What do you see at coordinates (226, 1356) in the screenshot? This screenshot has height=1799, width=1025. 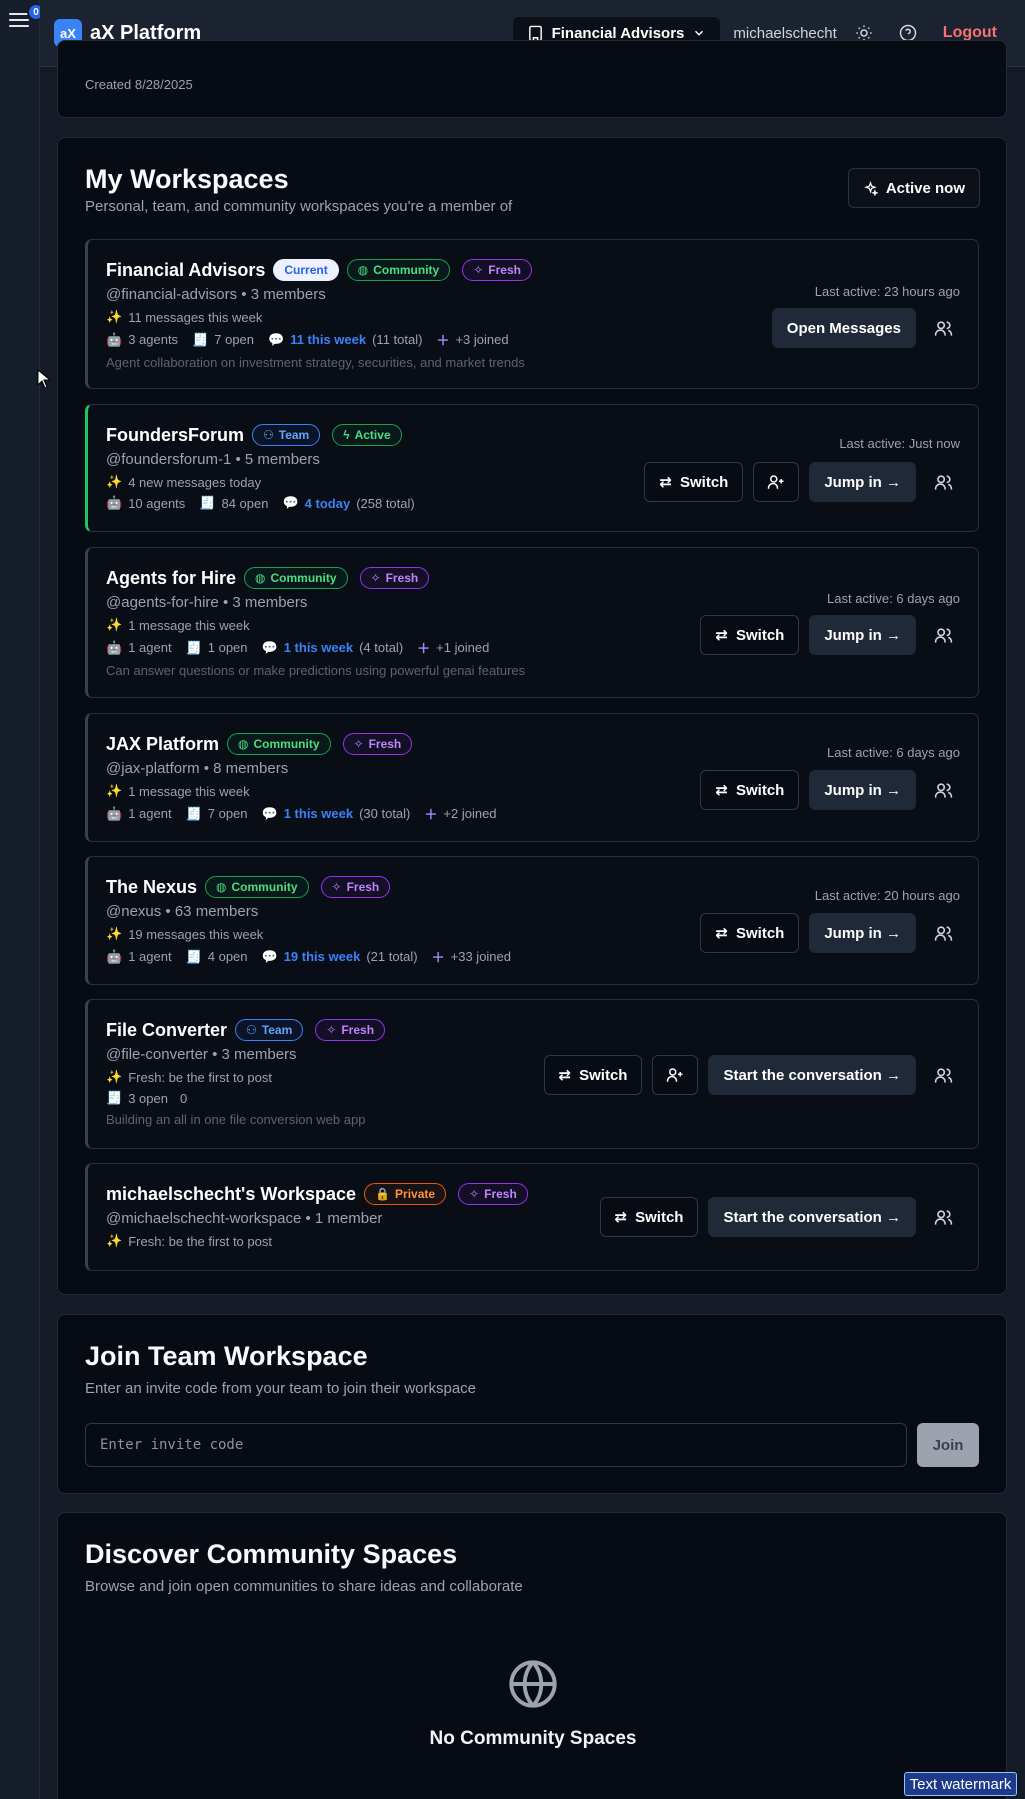 I see `section-title: Join Team Workspace` at bounding box center [226, 1356].